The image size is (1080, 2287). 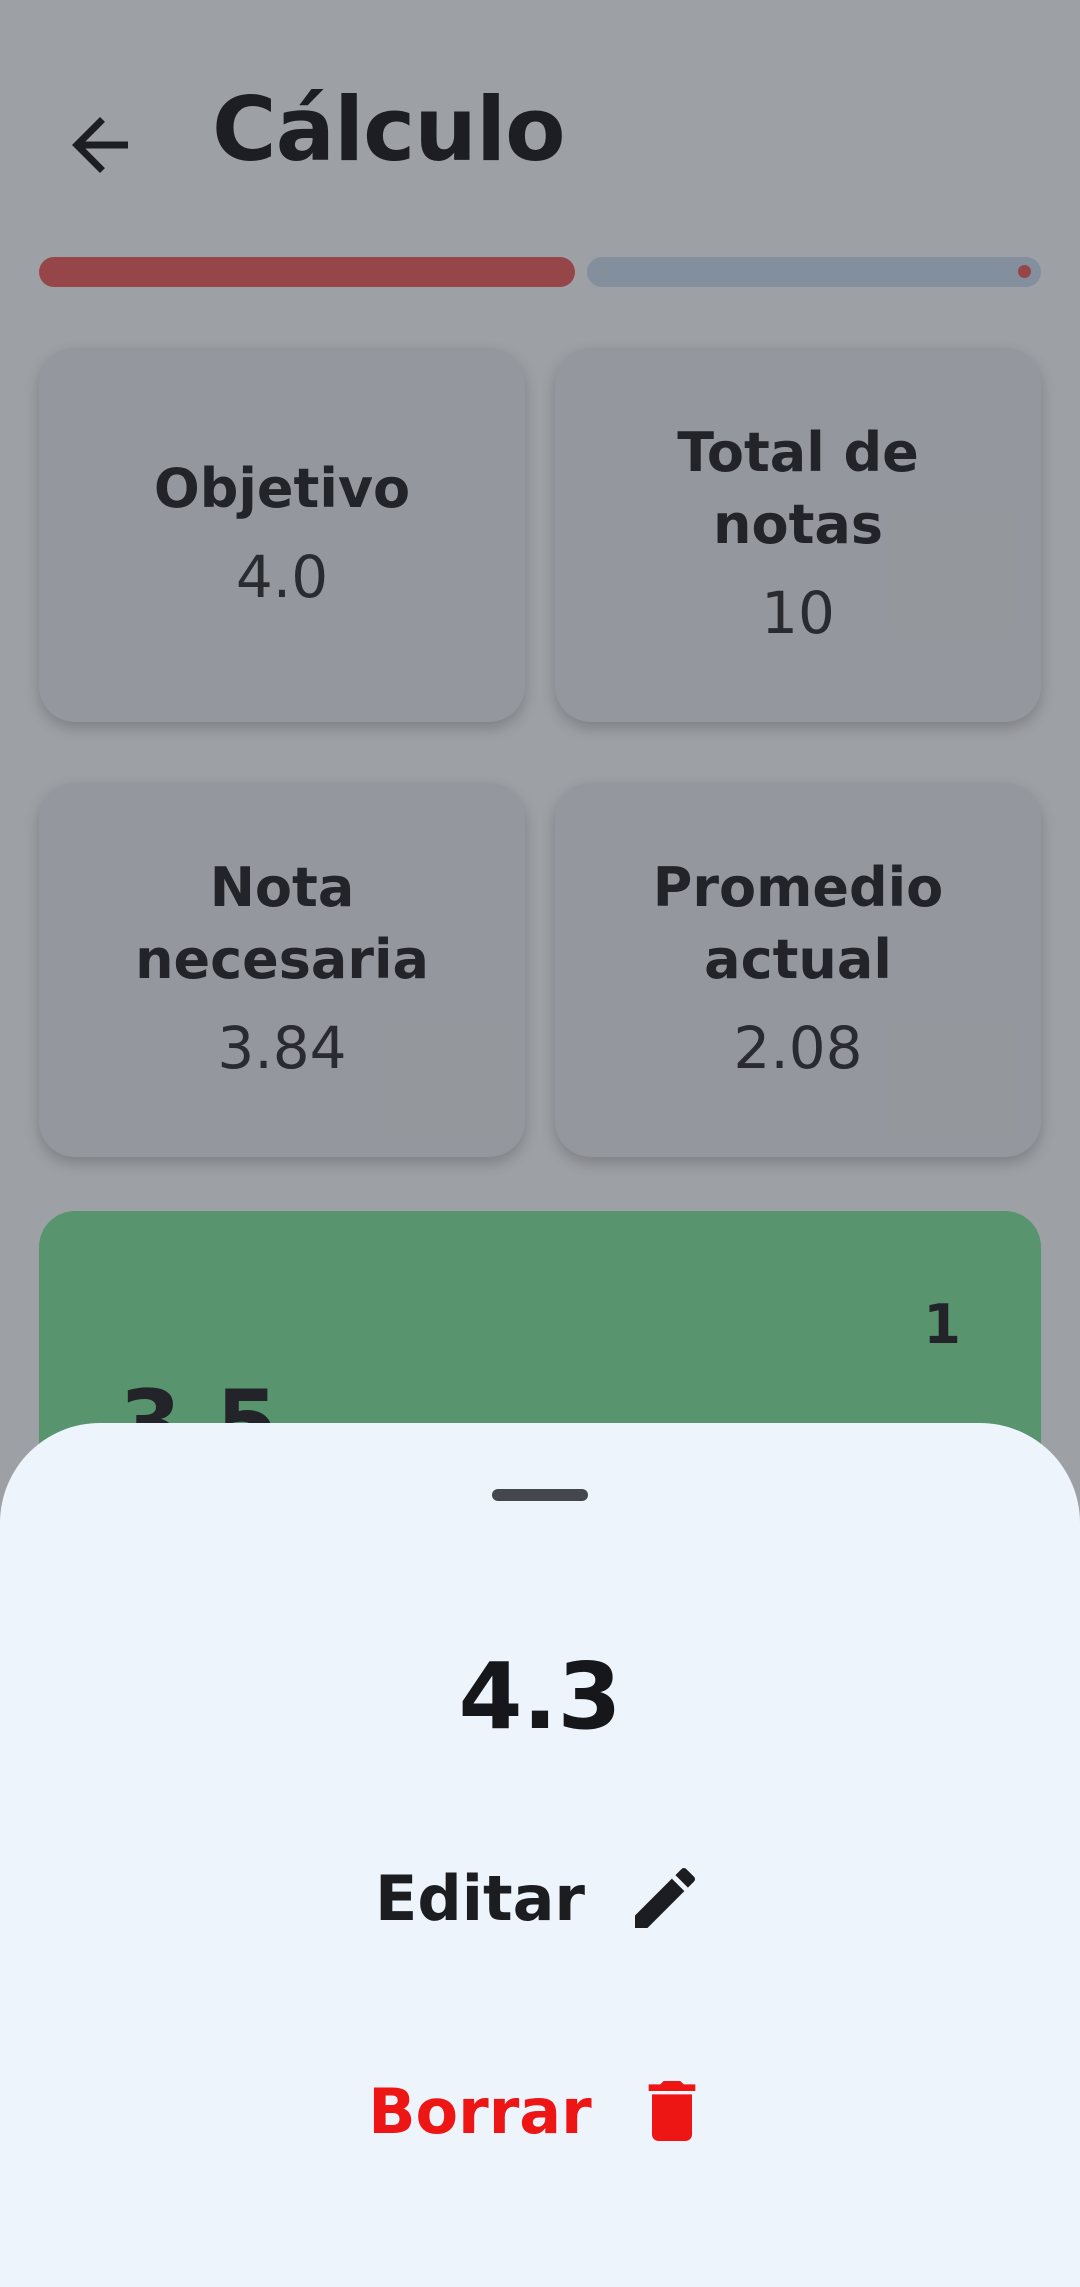 I want to click on pencil-icon, so click(x=665, y=1898).